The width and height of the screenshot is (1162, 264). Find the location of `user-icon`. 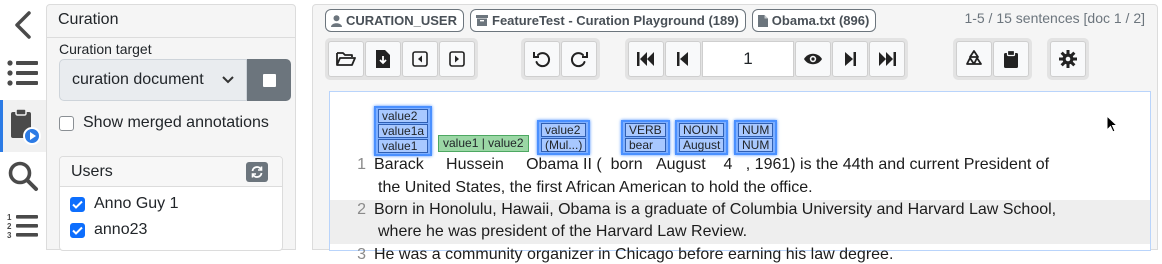

user-icon is located at coordinates (336, 20).